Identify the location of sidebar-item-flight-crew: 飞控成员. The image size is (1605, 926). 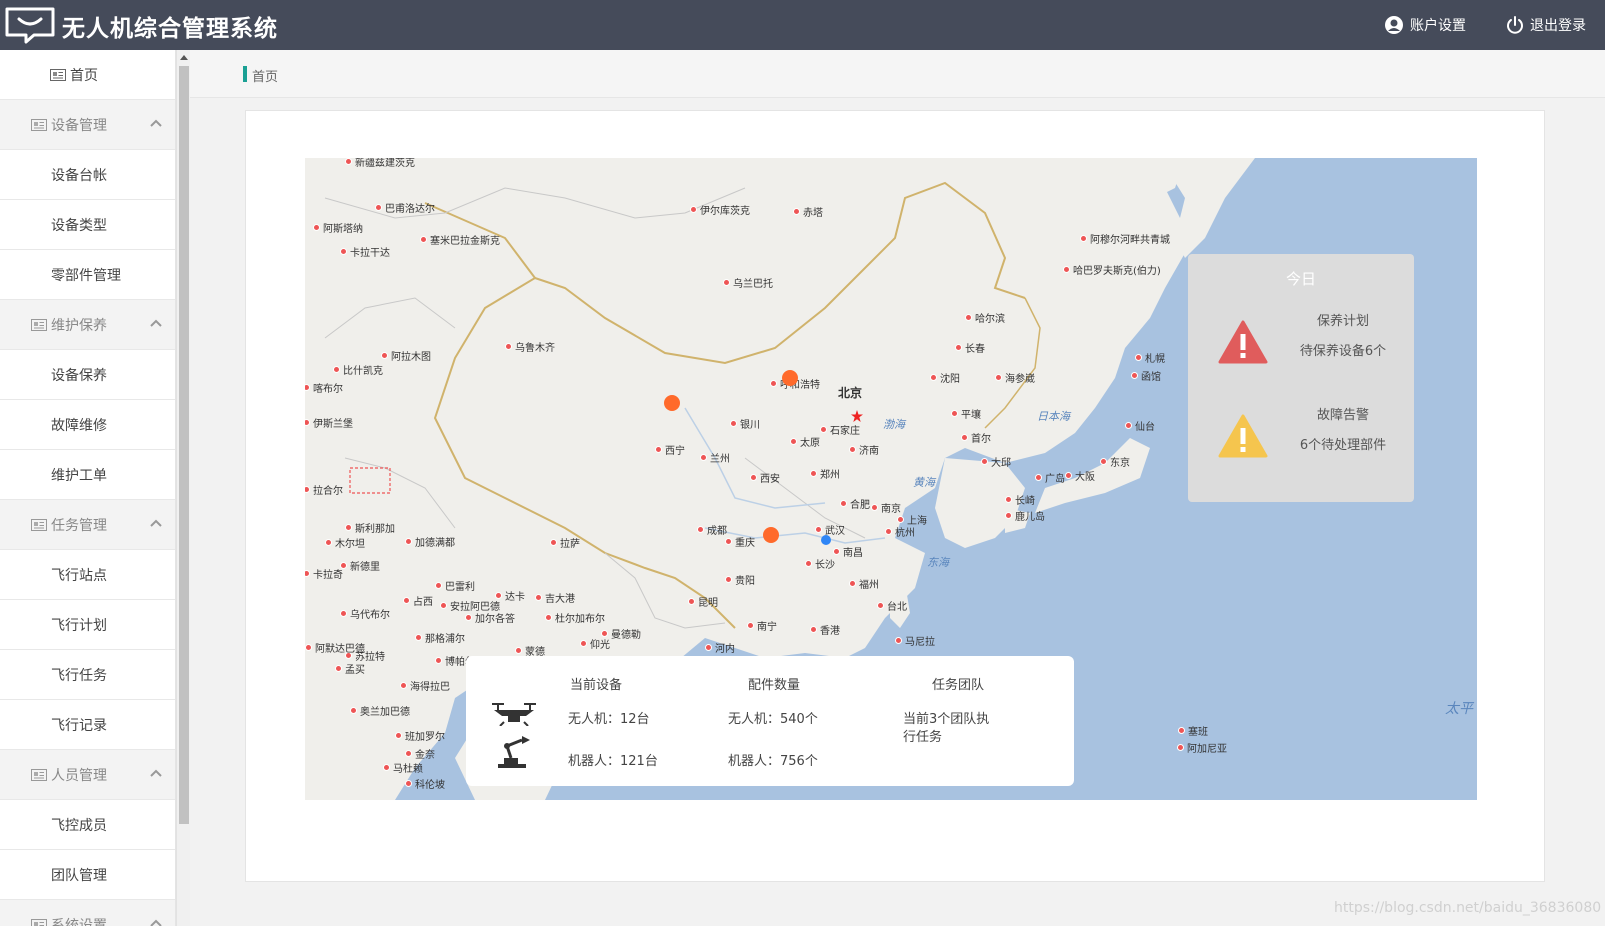
(87, 825).